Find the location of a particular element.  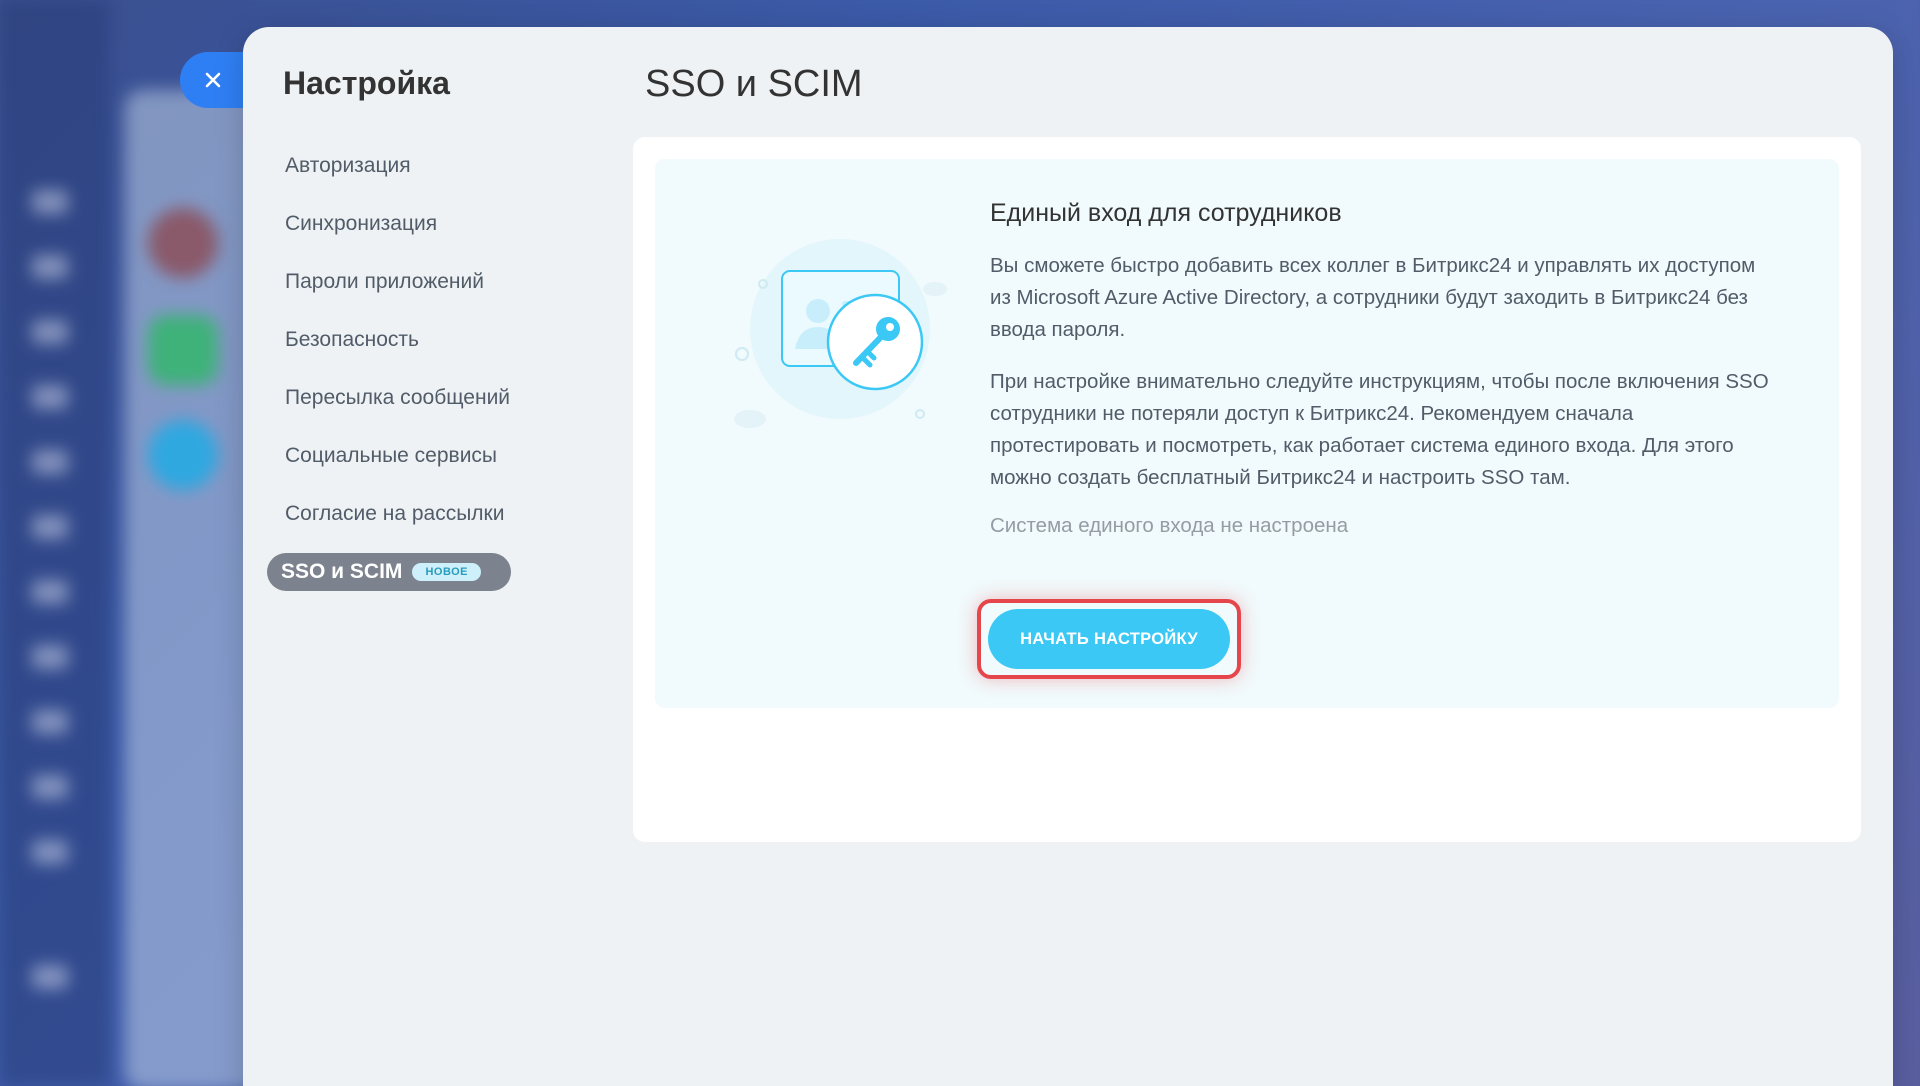

menu-item-app-passwords: Пароли приложений is located at coordinates (392, 282).